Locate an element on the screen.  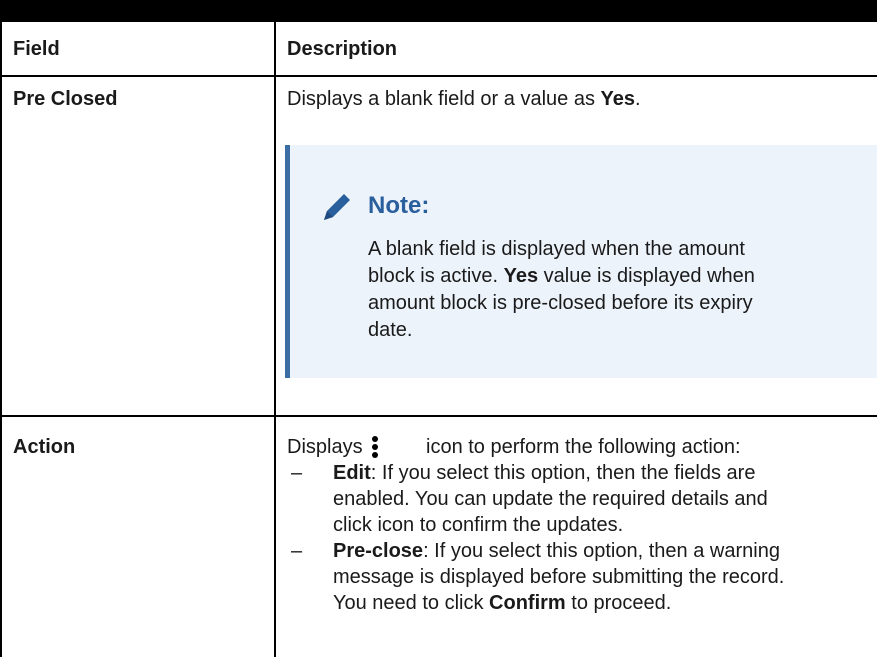
note-line: date. is located at coordinates (390, 330).